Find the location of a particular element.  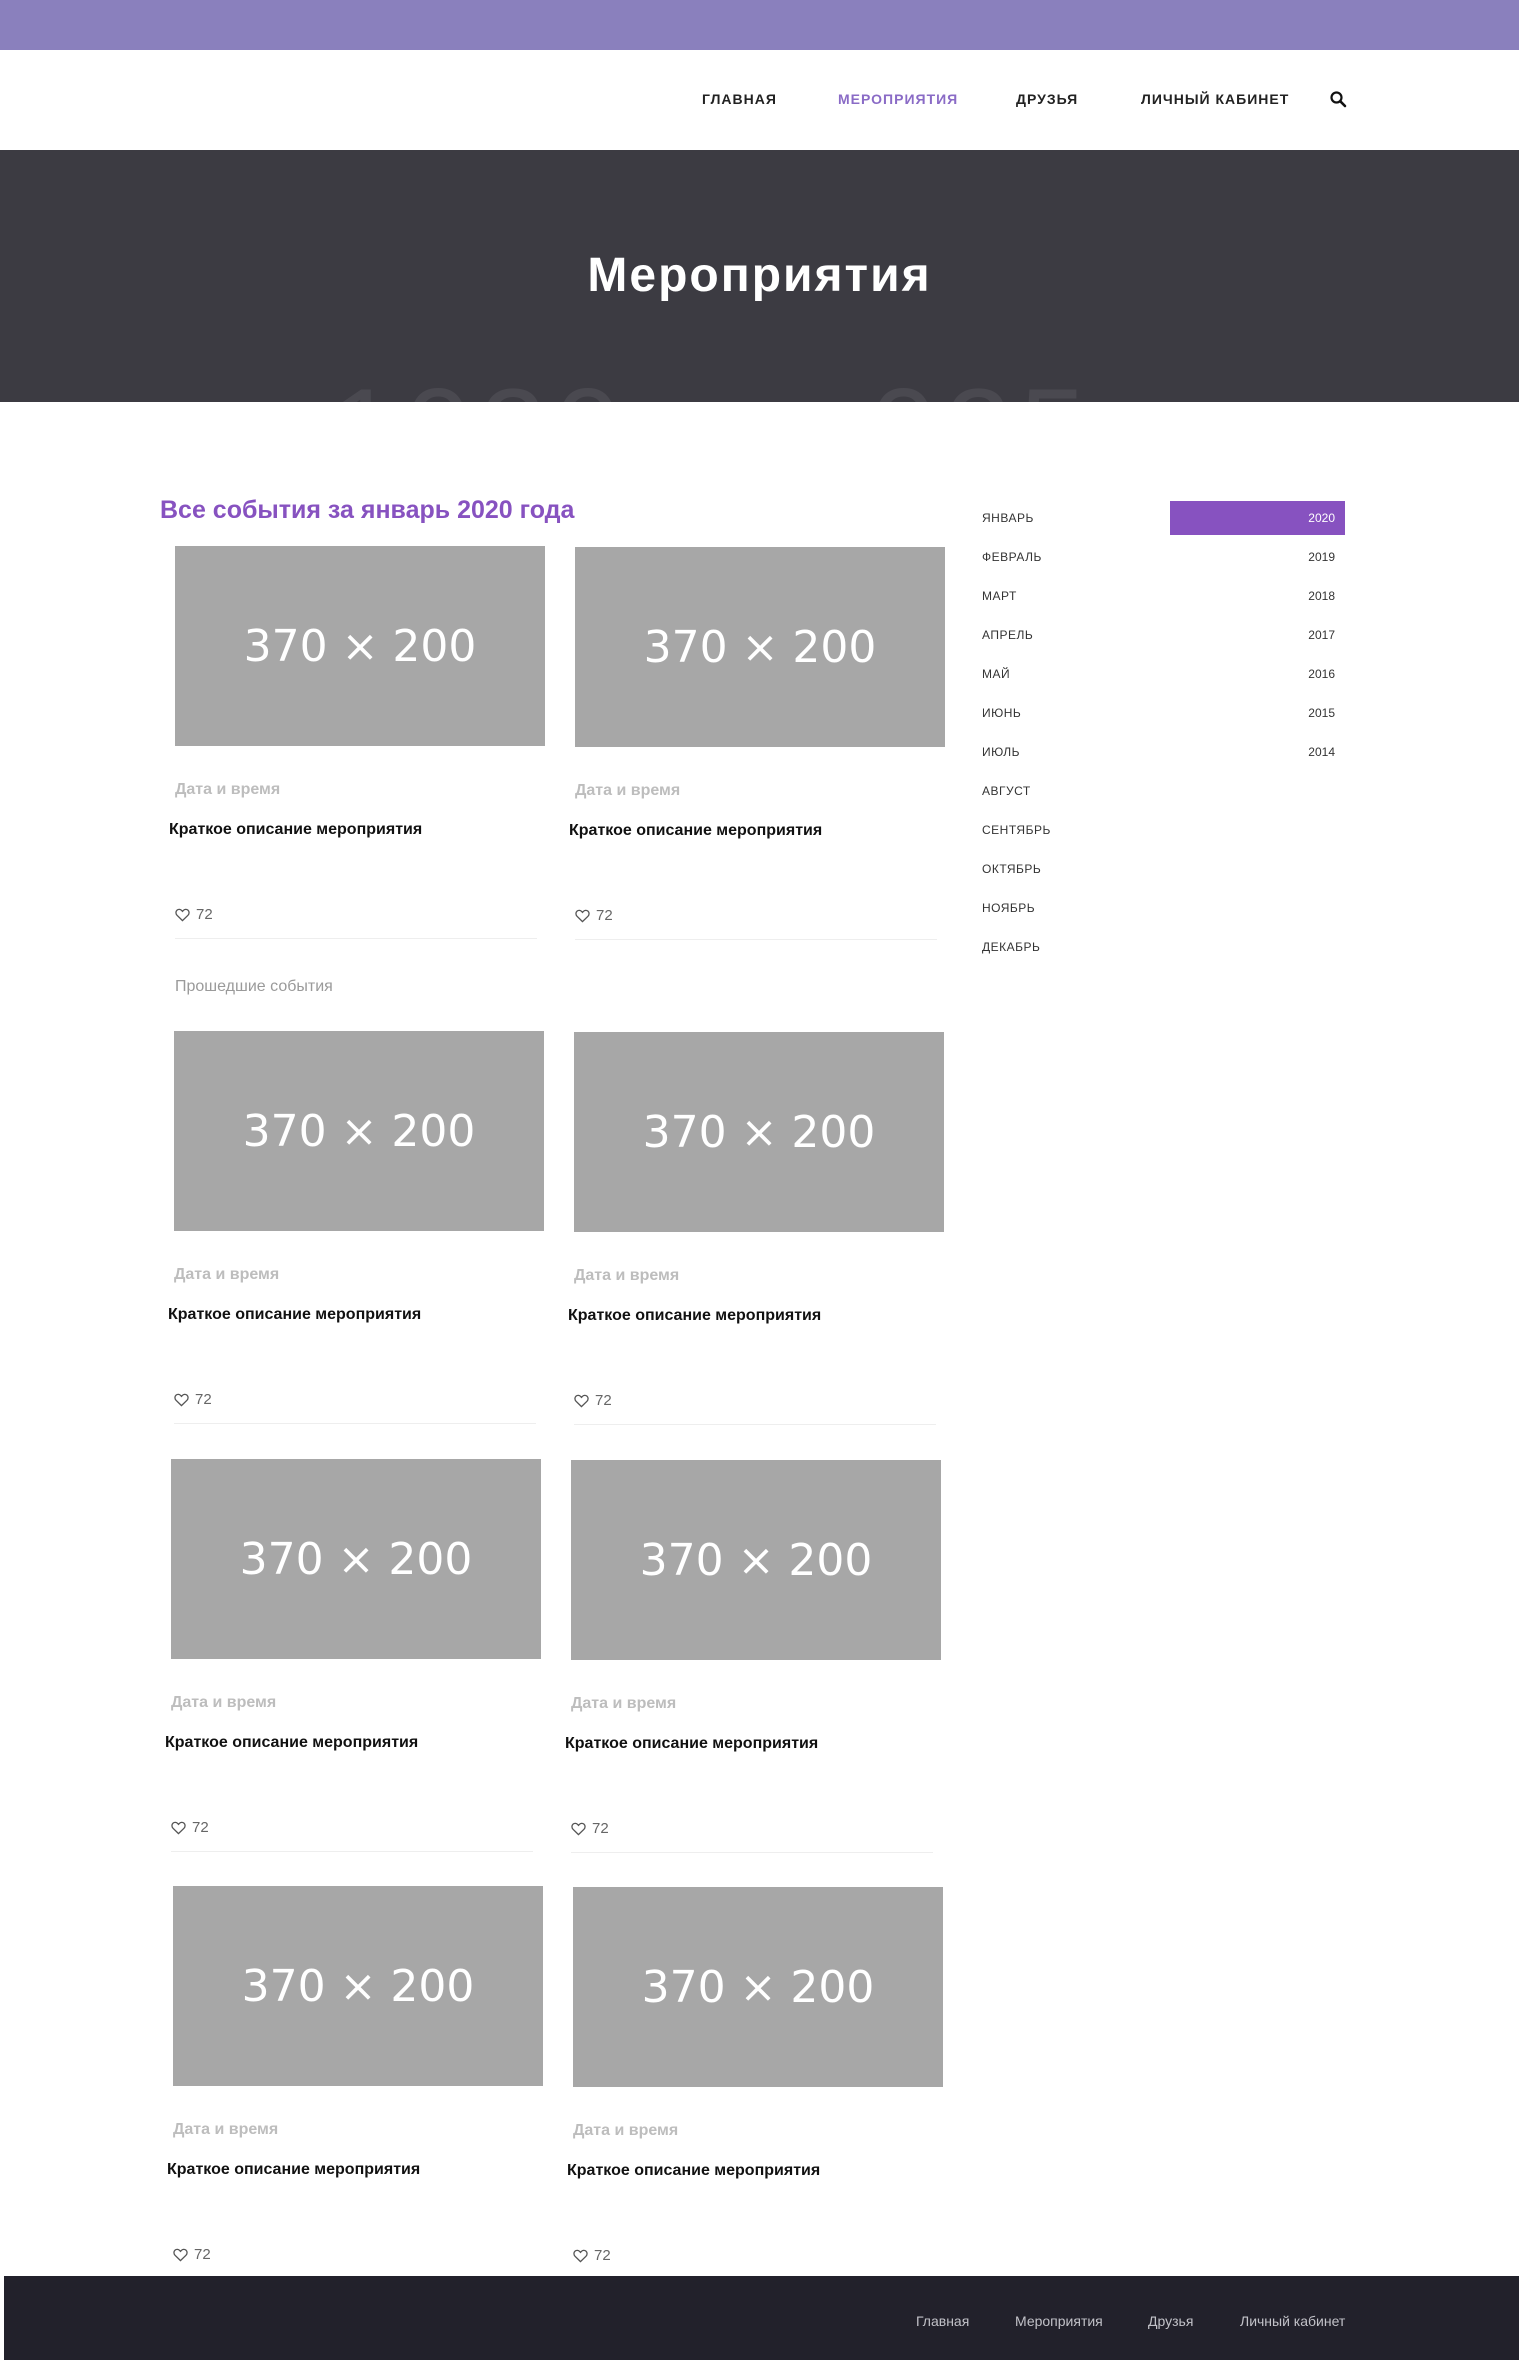

year-link: 2015 is located at coordinates (1257, 713).